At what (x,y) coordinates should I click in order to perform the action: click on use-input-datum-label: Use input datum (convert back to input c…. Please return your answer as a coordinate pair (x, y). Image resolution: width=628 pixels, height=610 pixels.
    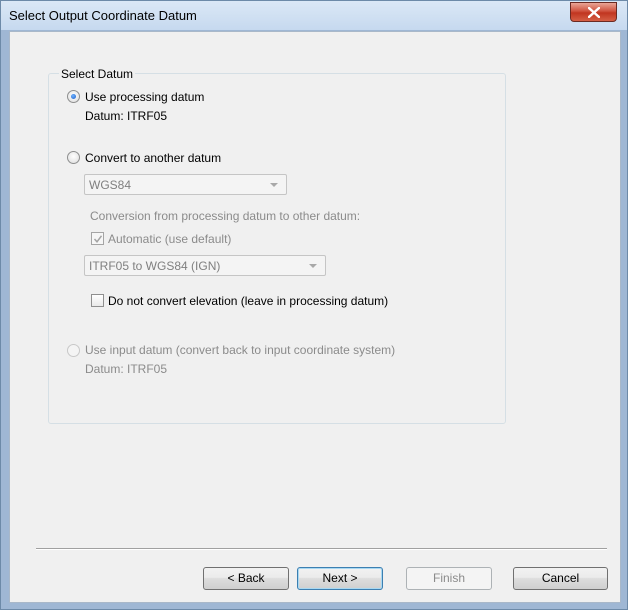
    Looking at the image, I should click on (240, 350).